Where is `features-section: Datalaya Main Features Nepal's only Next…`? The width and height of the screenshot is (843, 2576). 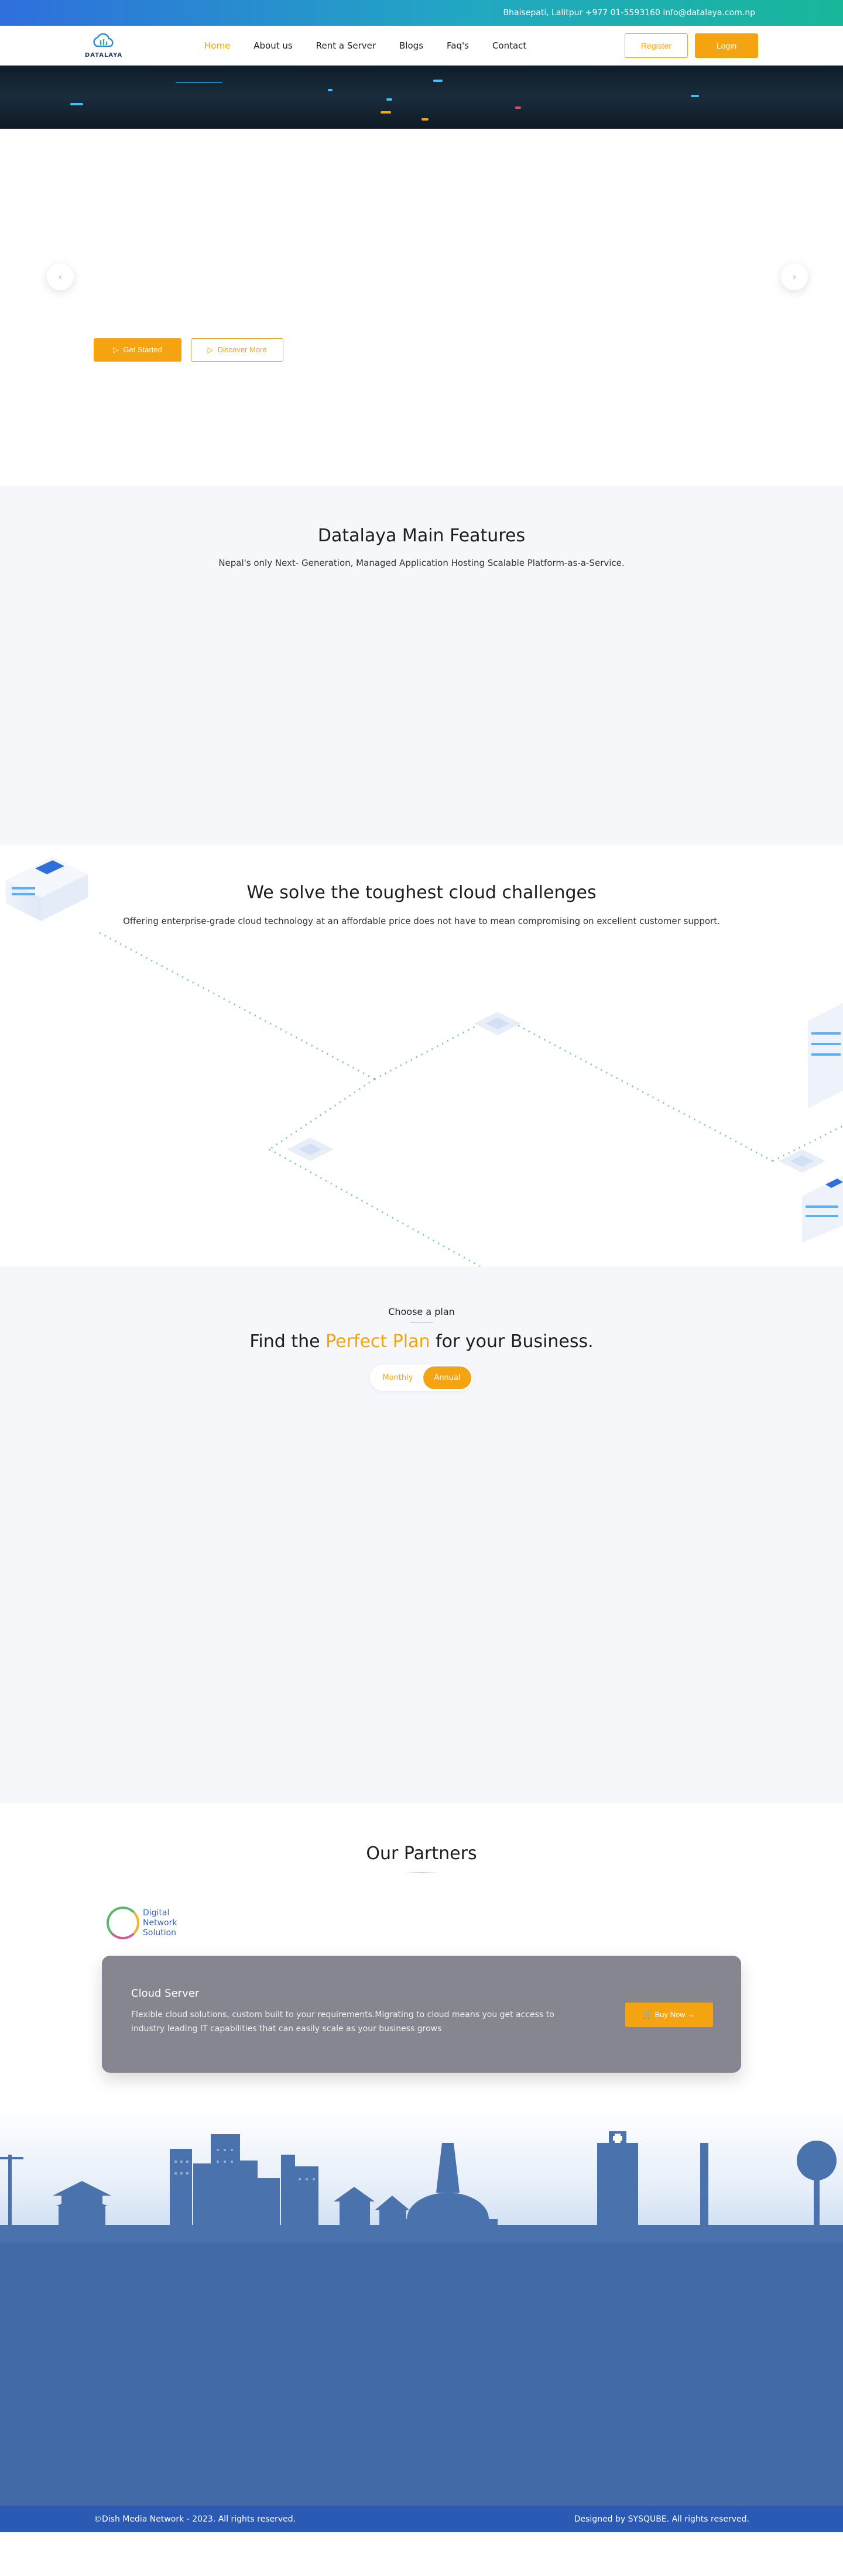 features-section: Datalaya Main Features Nepal's only Next… is located at coordinates (421, 665).